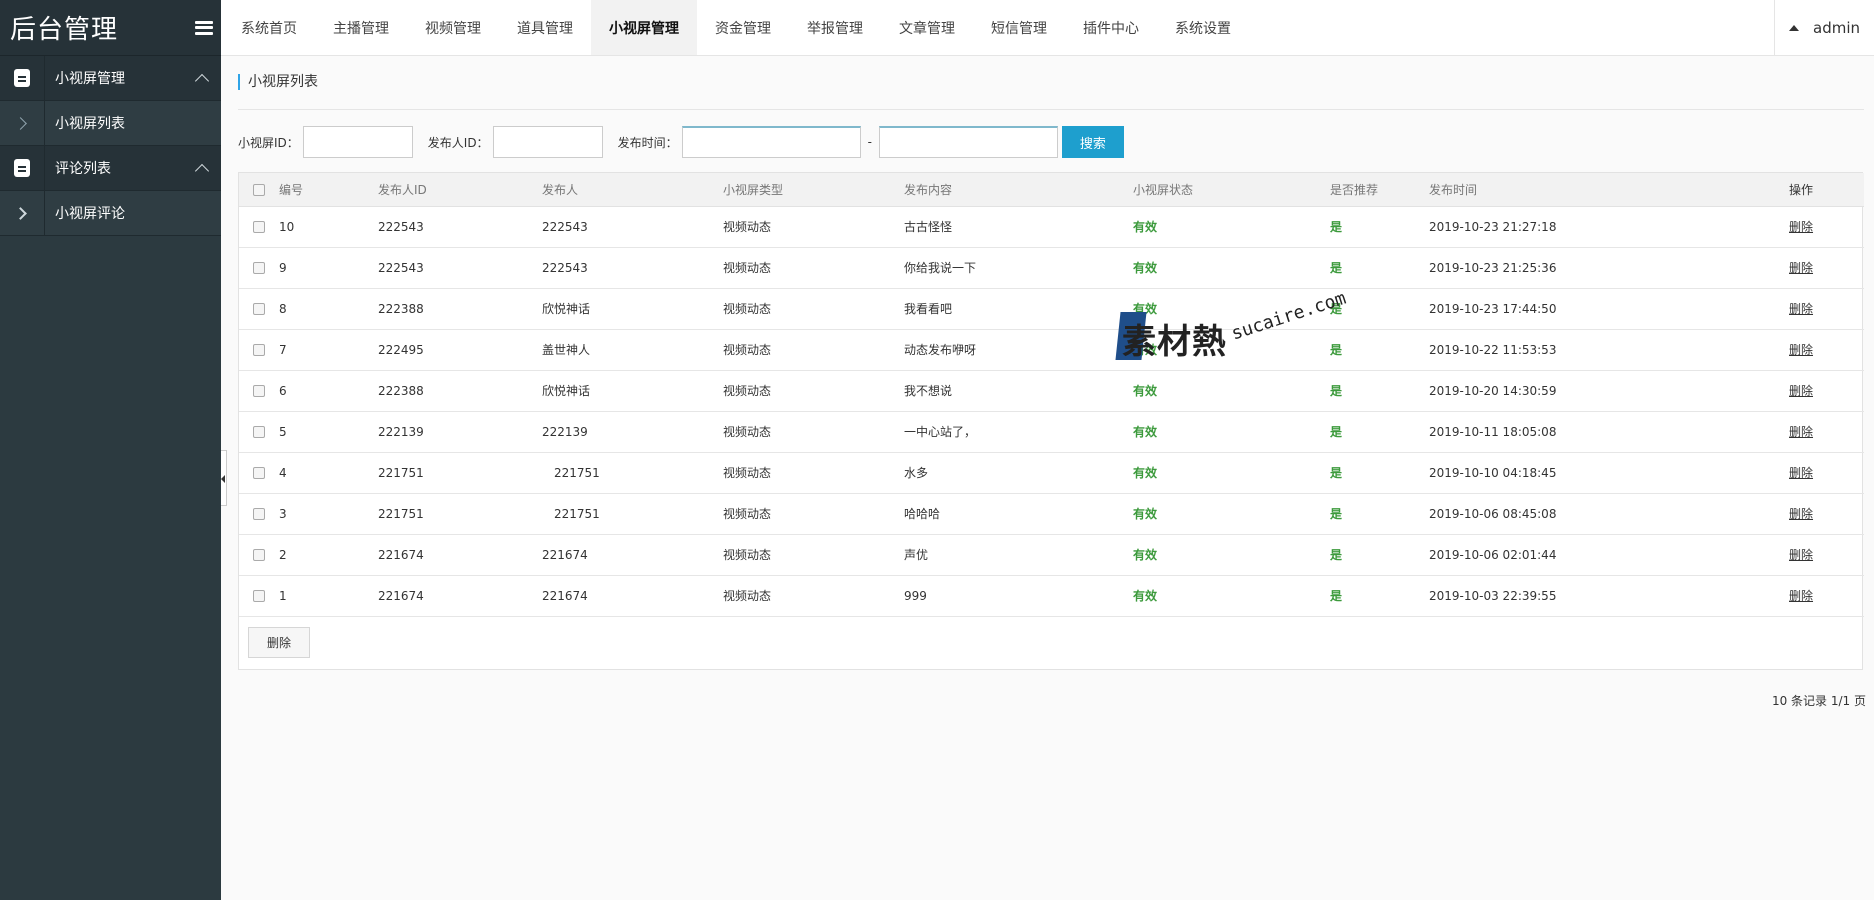 This screenshot has height=900, width=1874. I want to click on top-tab-2: 视频管理, so click(453, 27).